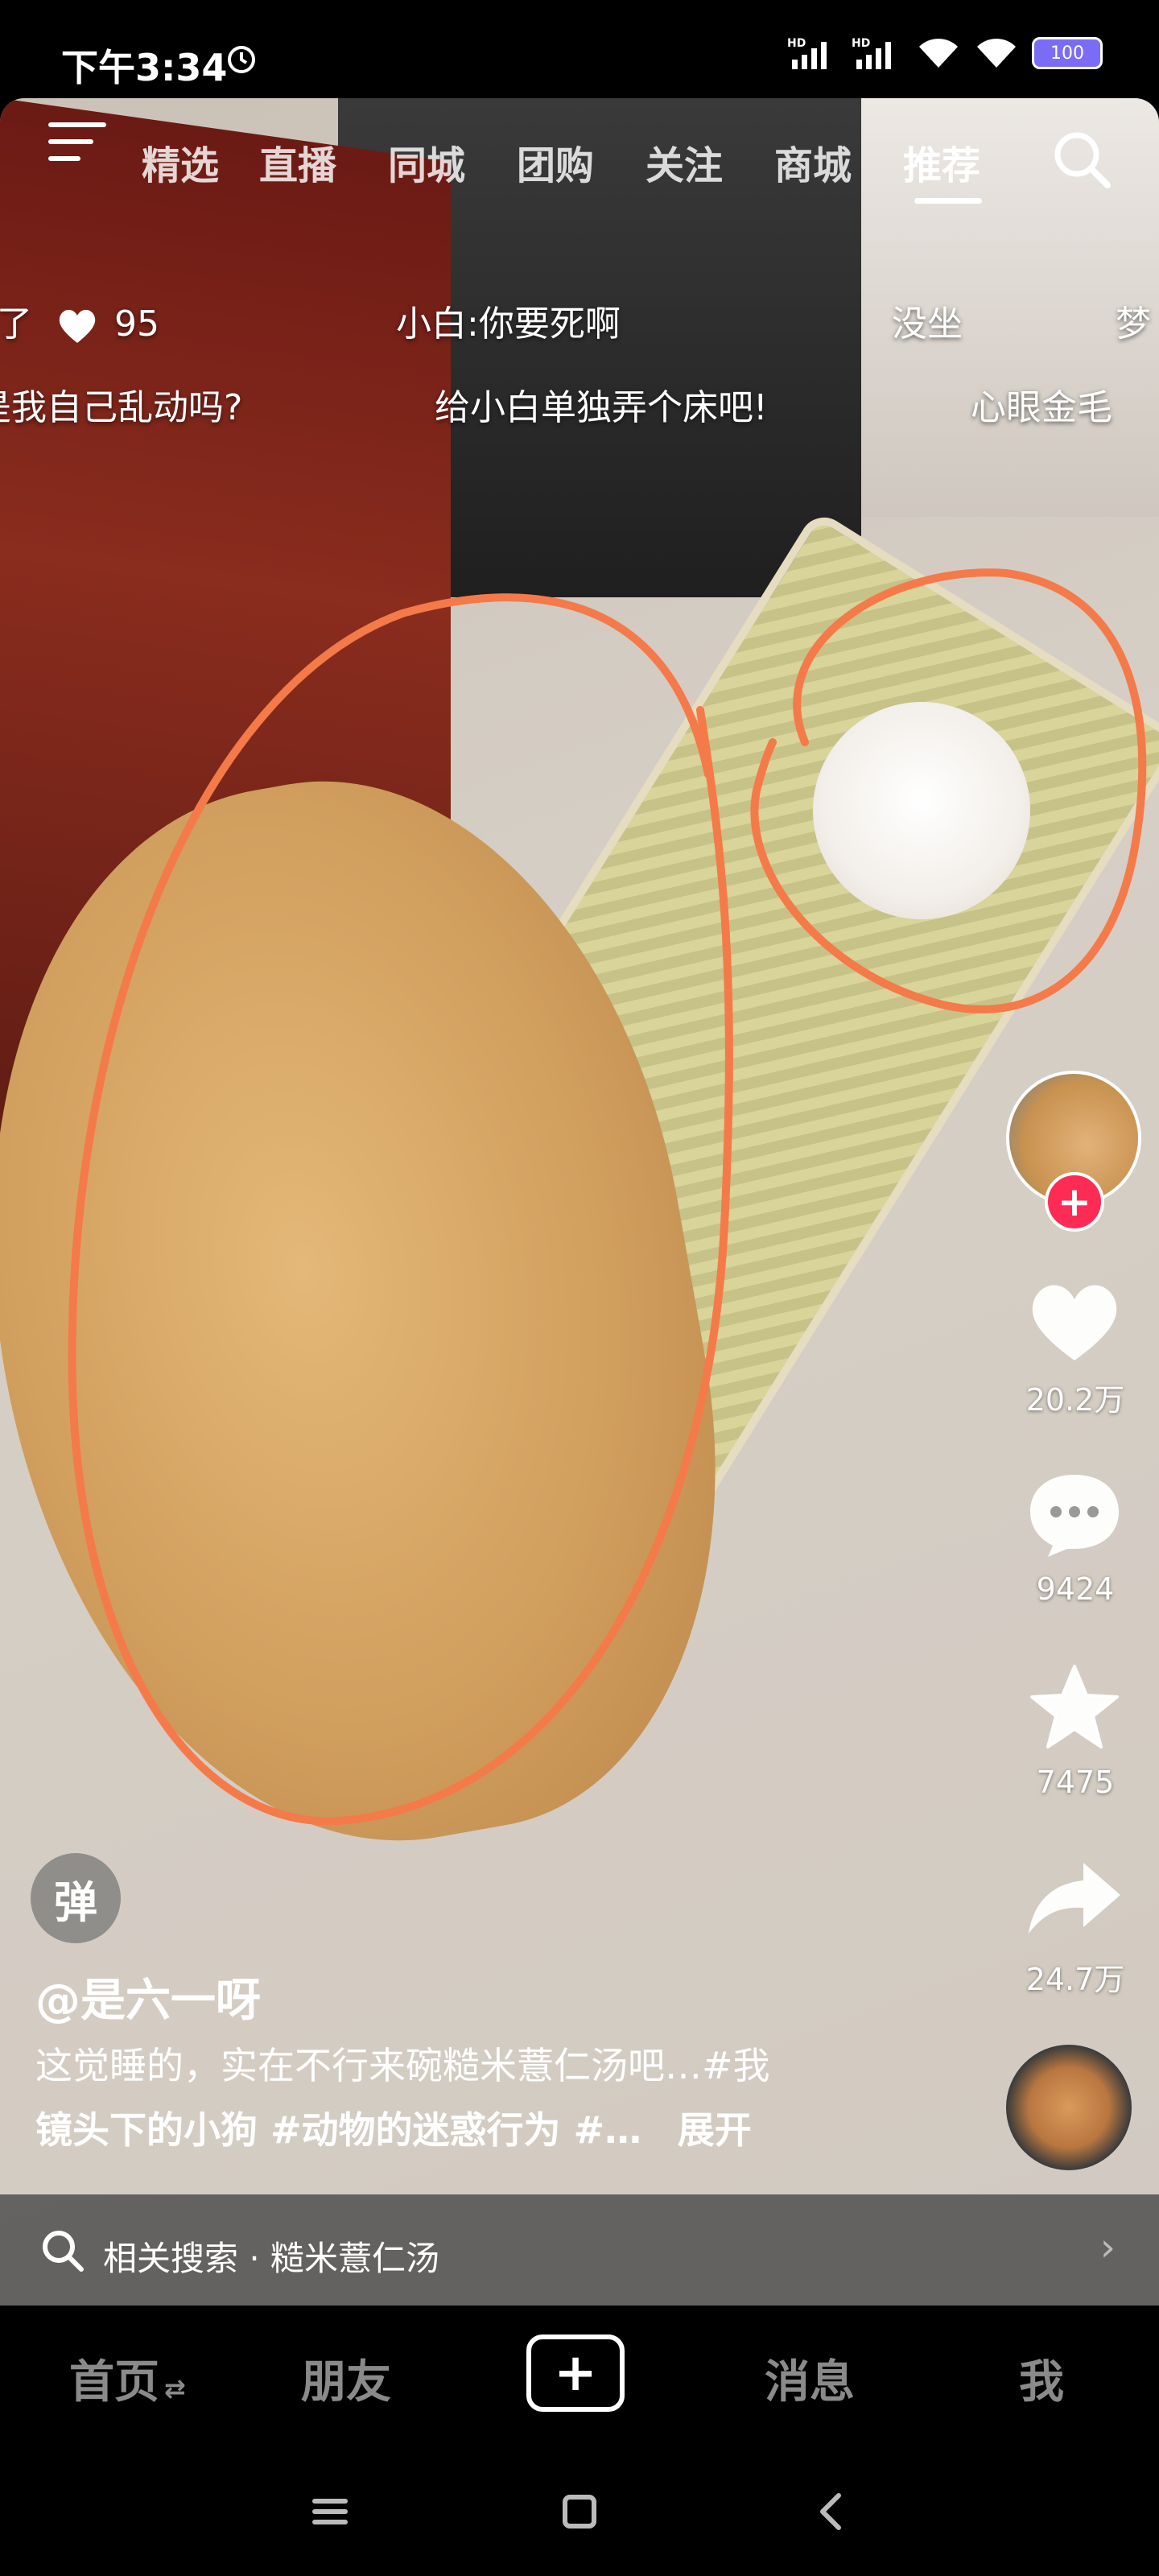 The width and height of the screenshot is (1159, 2576). I want to click on chevron-right-icon: ›, so click(1107, 2247).